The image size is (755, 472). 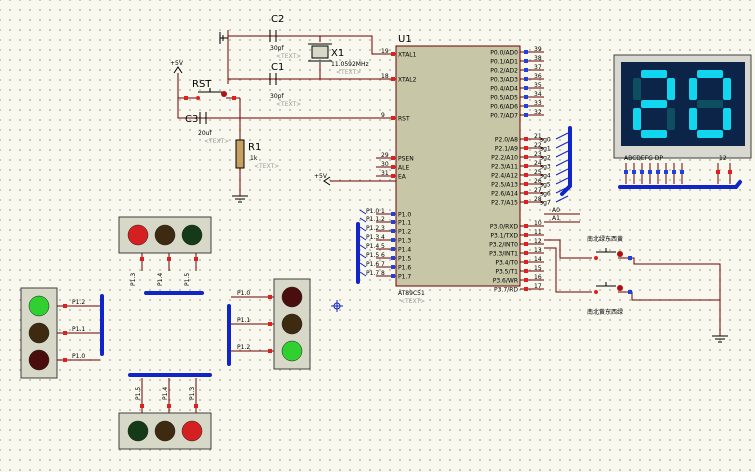 I want to click on net-label-p1: P1.2, so click(x=372, y=228).